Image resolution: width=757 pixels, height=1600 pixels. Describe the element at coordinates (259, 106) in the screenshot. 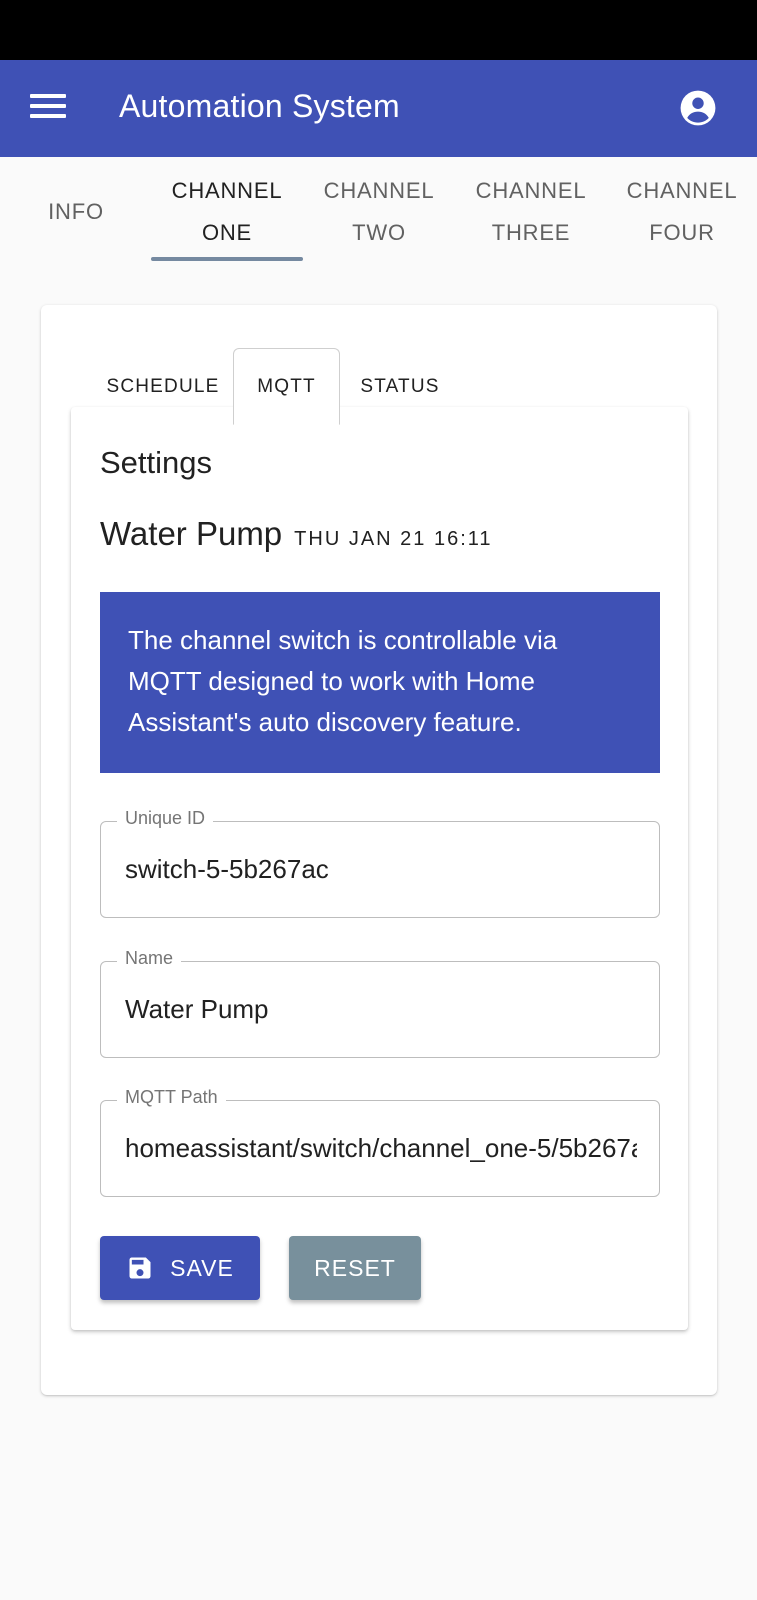

I see `app-title: Automation System` at that location.